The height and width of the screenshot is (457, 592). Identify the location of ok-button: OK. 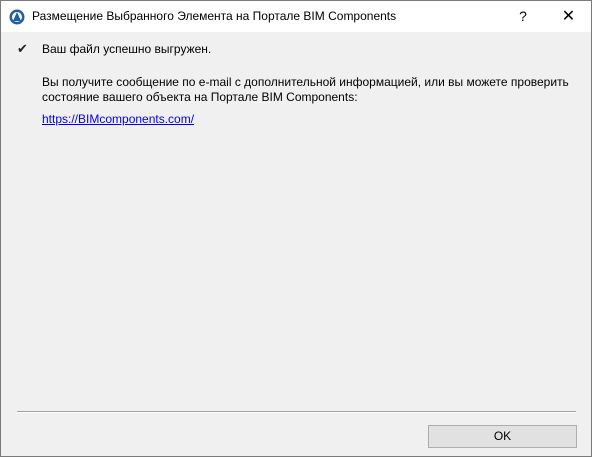
(502, 436).